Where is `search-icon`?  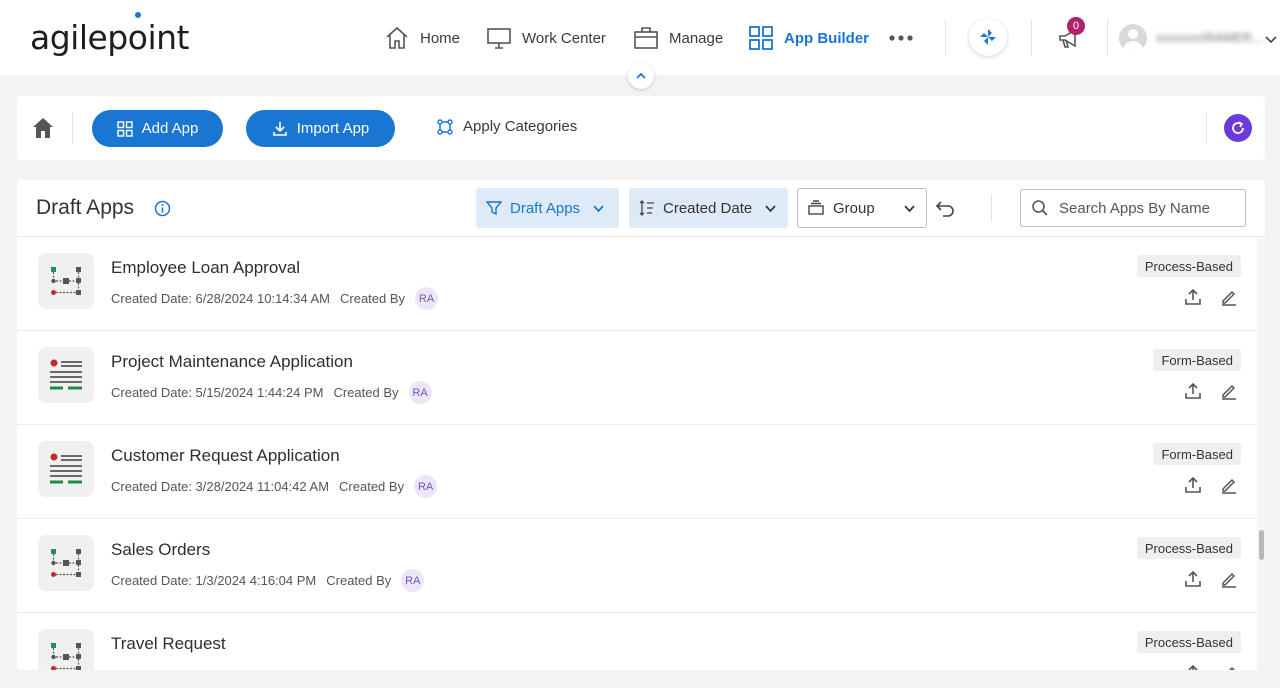
search-icon is located at coordinates (1040, 208).